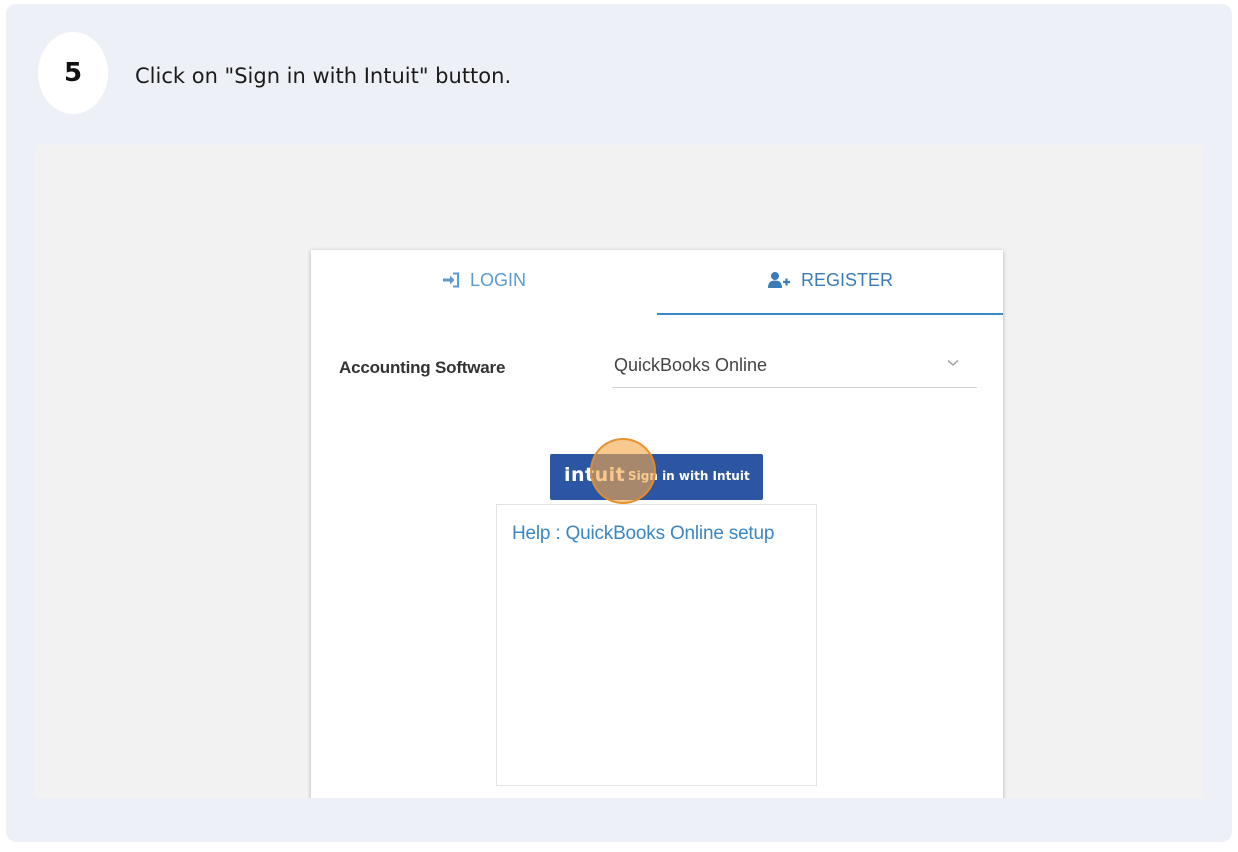  Describe the element at coordinates (595, 475) in the screenshot. I see `intuit-logo: intuit` at that location.